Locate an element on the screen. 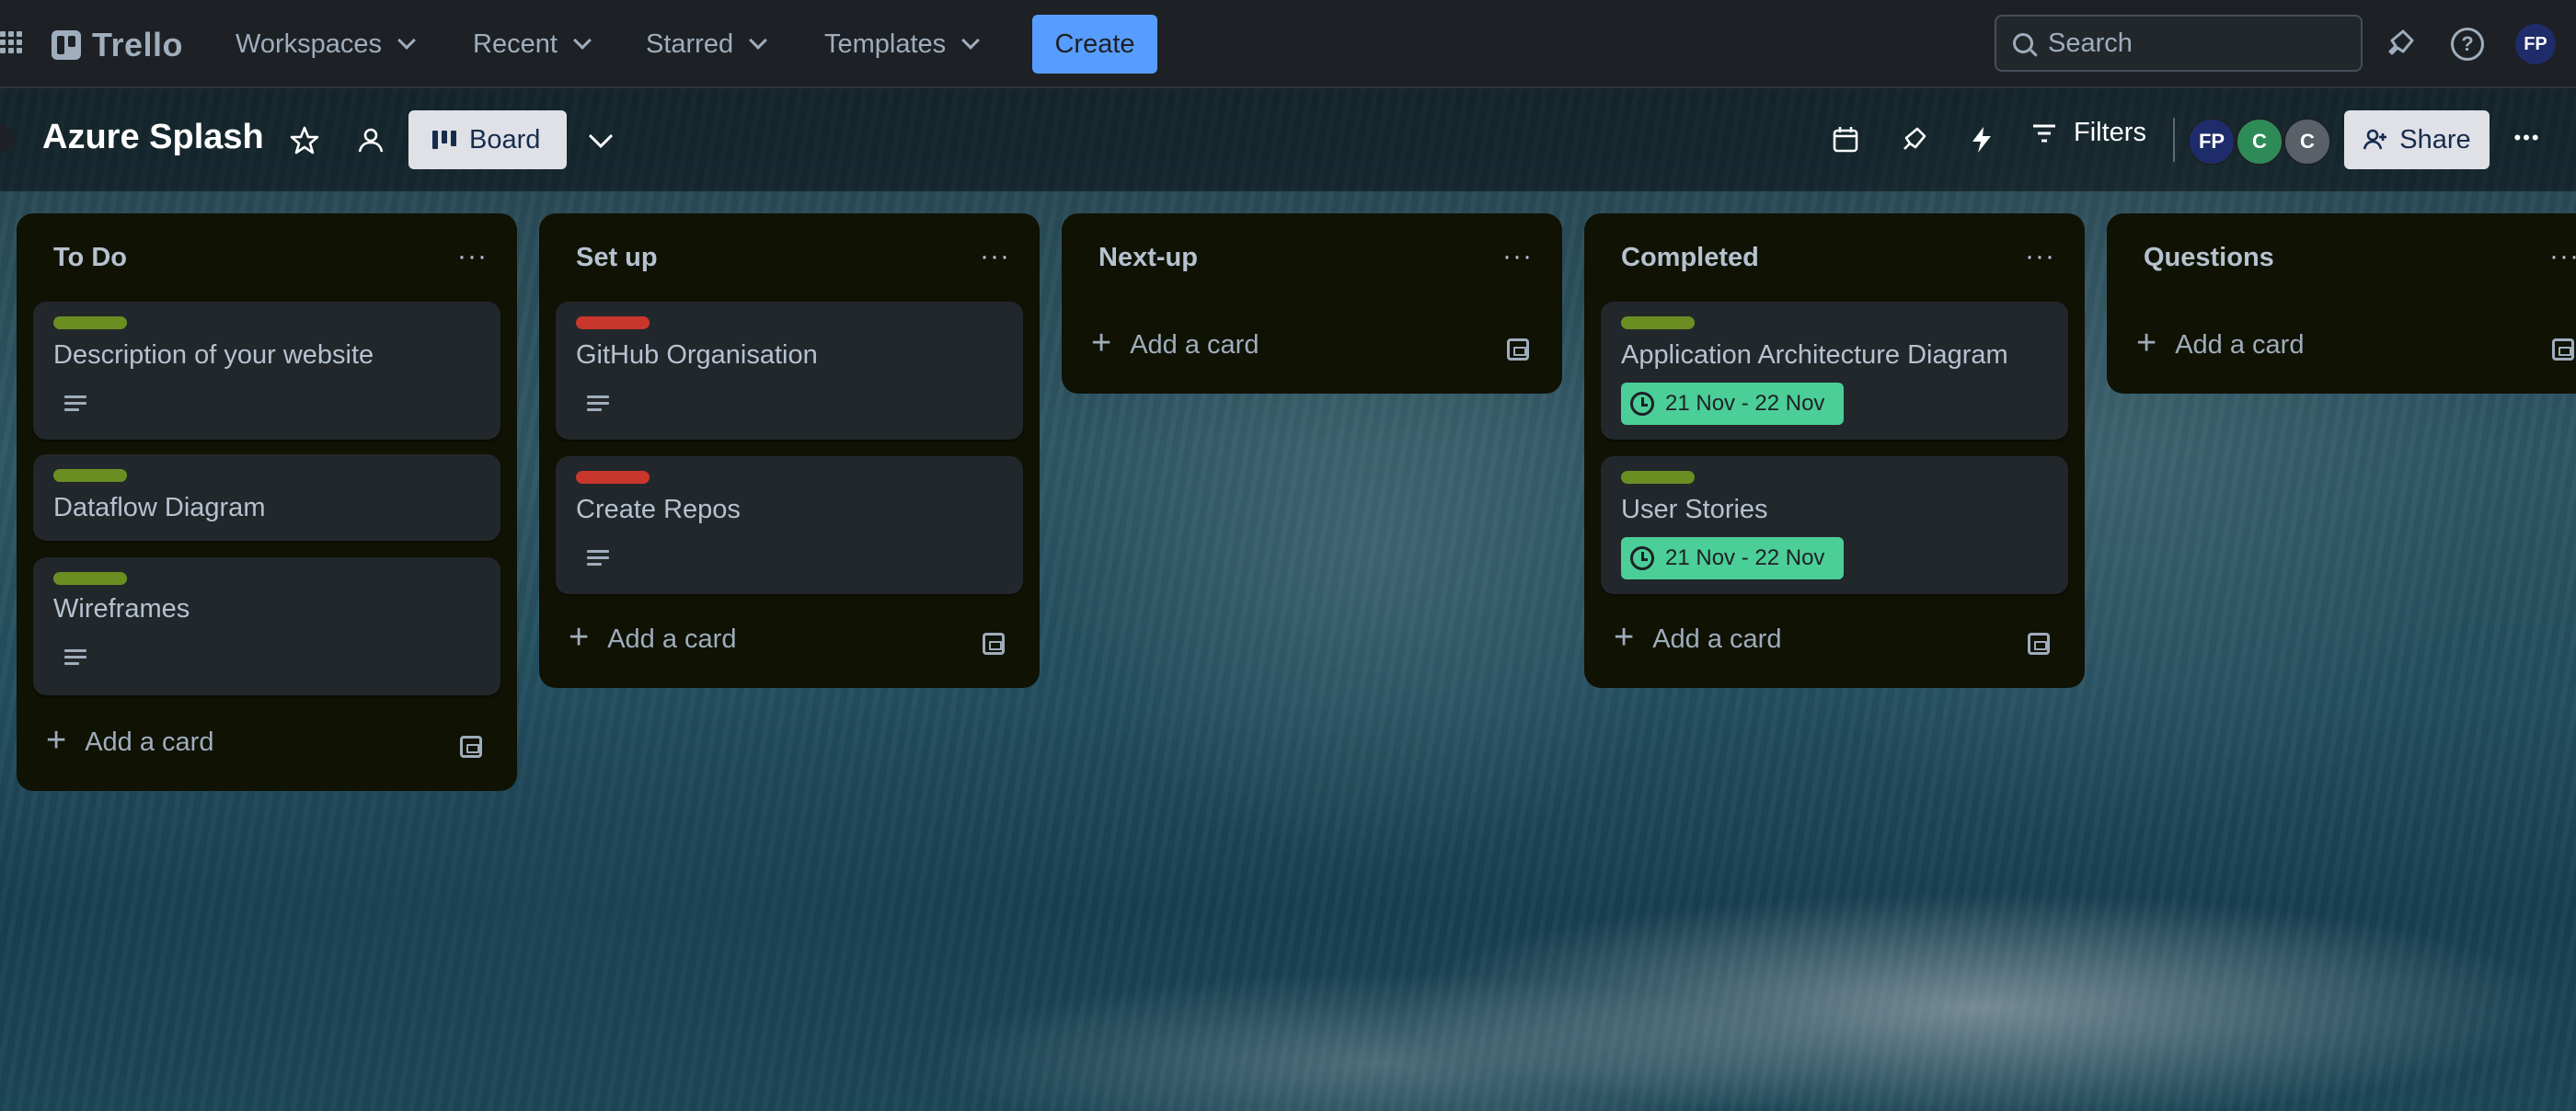 Image resolution: width=2576 pixels, height=1111 pixels. nav-menu-recent: Recent is located at coordinates (532, 44).